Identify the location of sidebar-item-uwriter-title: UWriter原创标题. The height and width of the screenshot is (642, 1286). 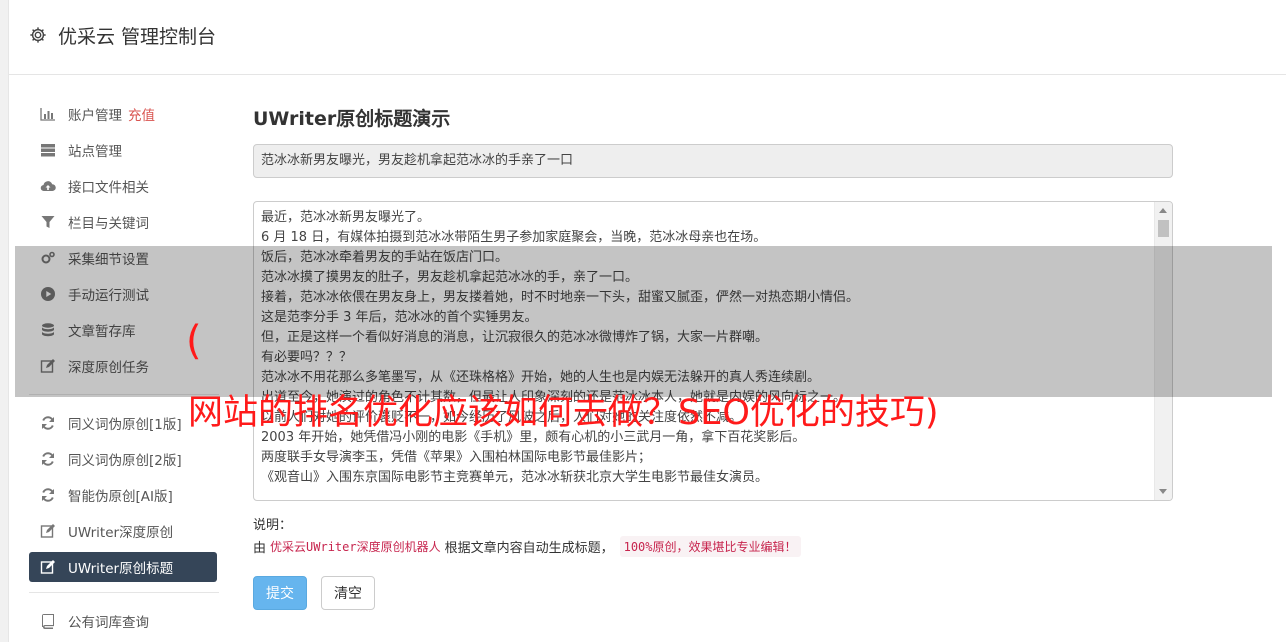
(123, 567).